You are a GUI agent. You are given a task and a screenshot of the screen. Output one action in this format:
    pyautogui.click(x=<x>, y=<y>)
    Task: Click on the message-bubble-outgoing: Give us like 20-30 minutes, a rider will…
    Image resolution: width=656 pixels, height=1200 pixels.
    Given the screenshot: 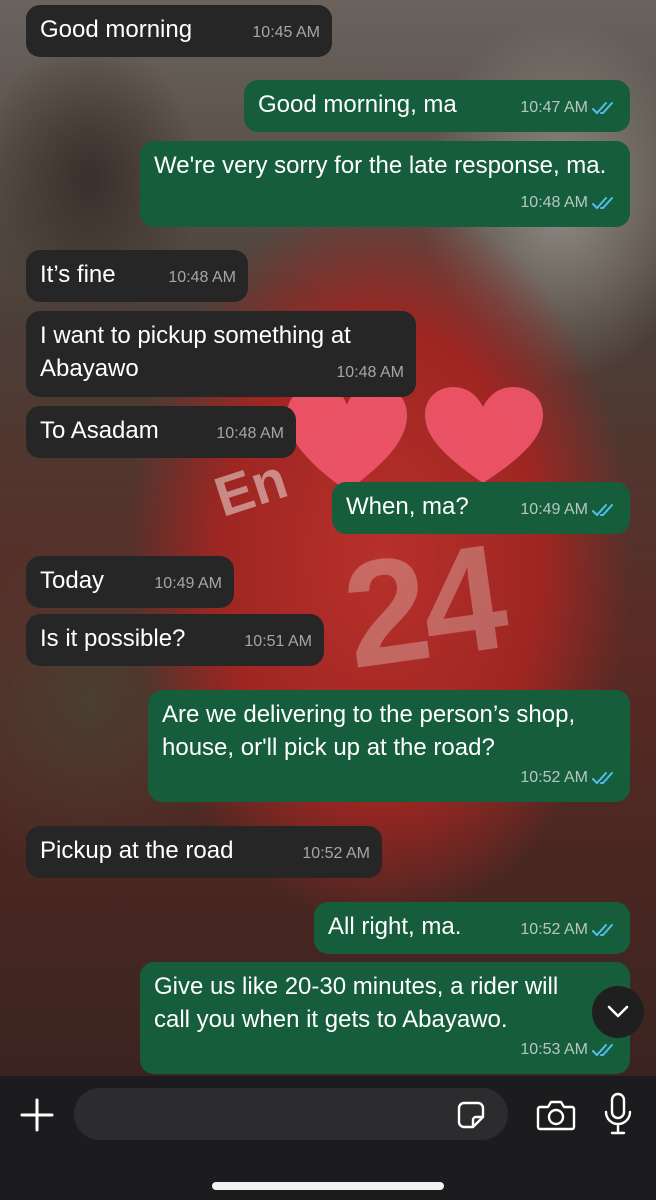 What is the action you would take?
    pyautogui.click(x=385, y=1018)
    